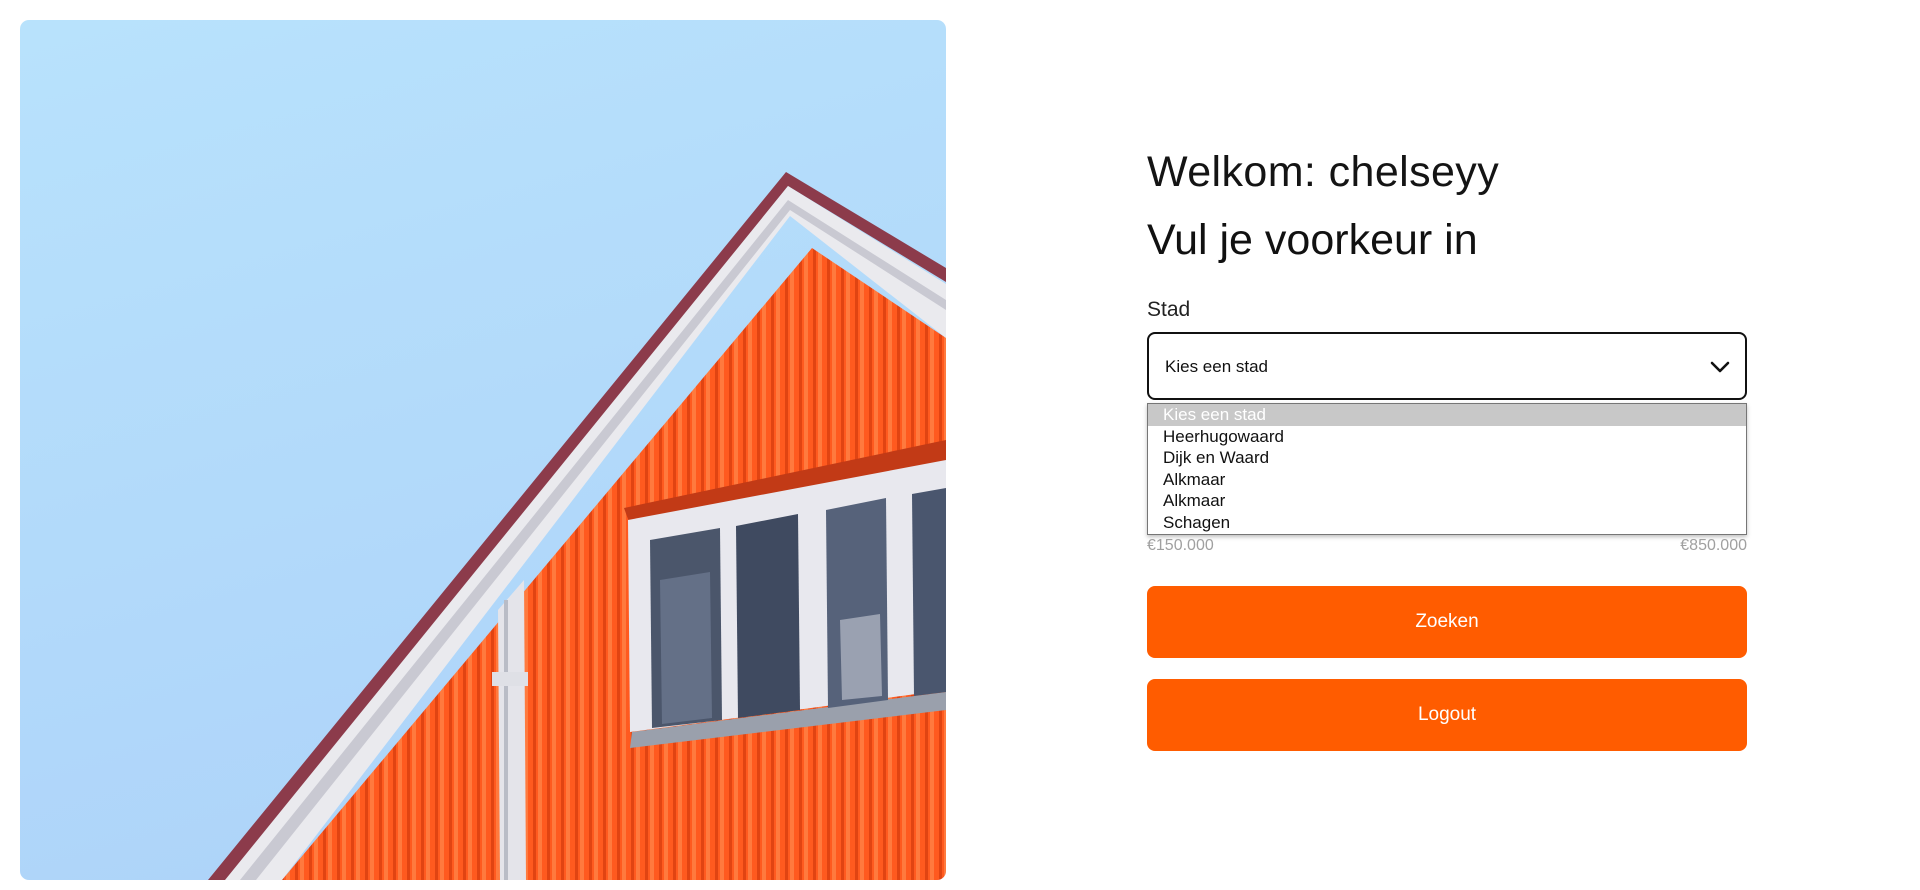 Image resolution: width=1920 pixels, height=890 pixels. I want to click on city-select: Kies een stad, so click(1447, 366).